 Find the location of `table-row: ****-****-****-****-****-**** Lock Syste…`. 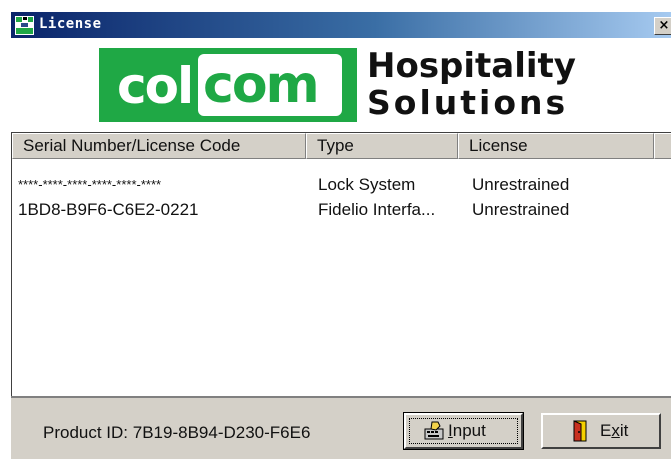

table-row: ****-****-****-****-****-**** Lock Syste… is located at coordinates (341, 185).